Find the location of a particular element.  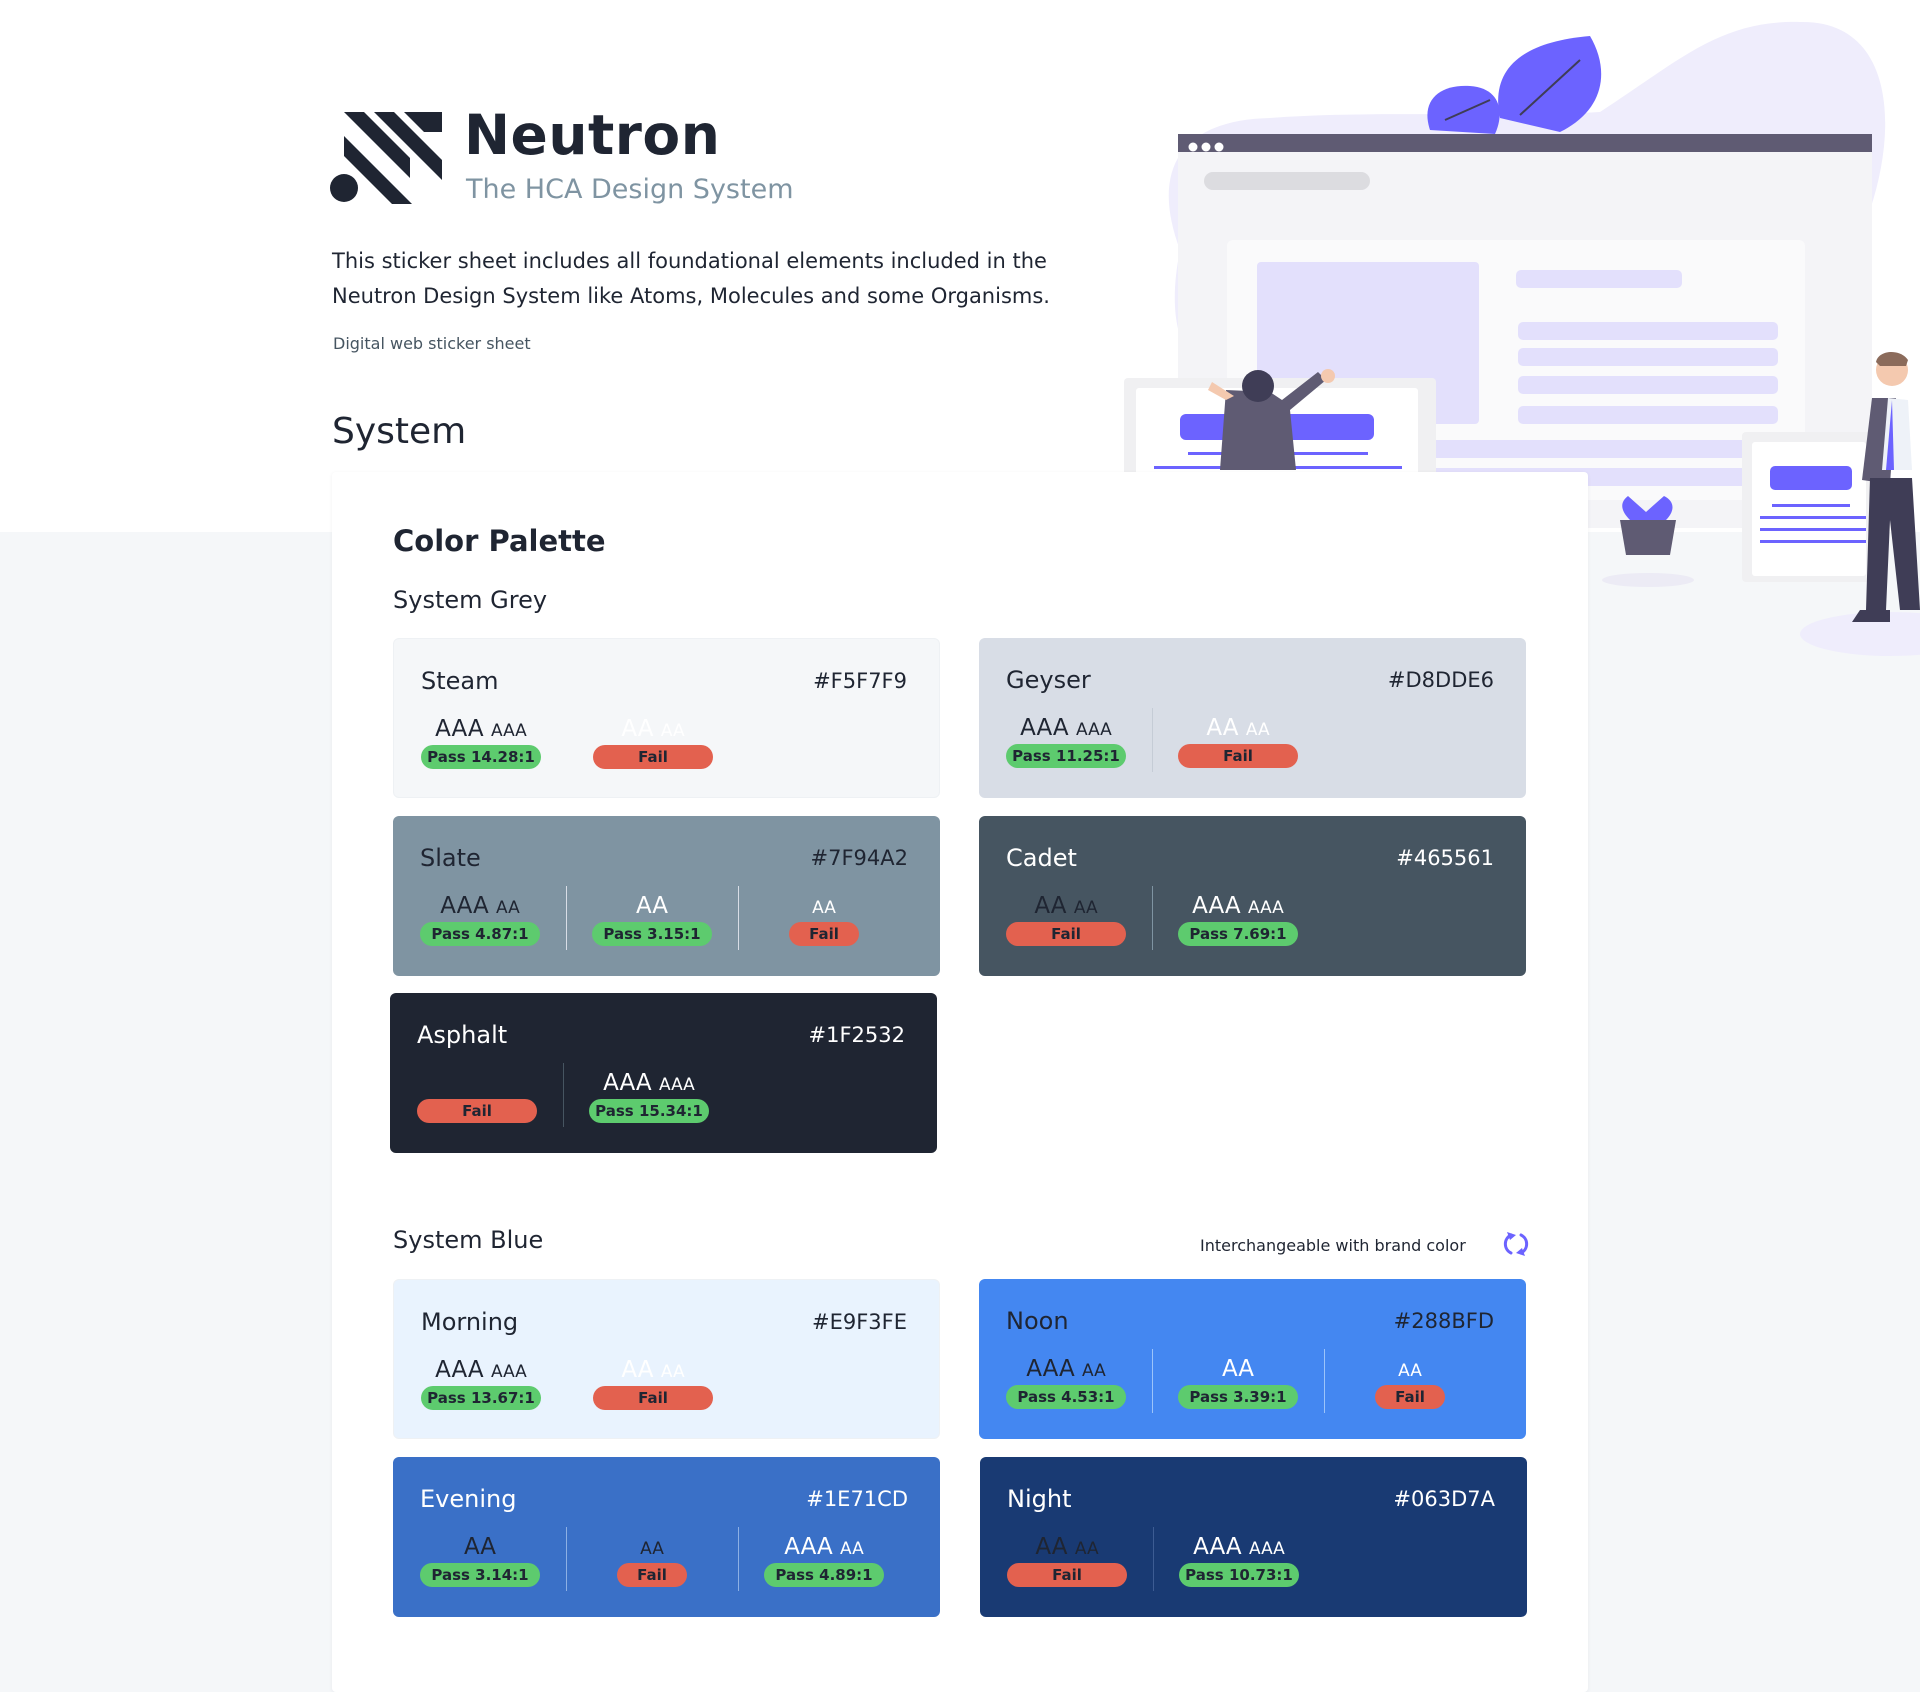

color-hex: #1F2532 is located at coordinates (856, 1035).